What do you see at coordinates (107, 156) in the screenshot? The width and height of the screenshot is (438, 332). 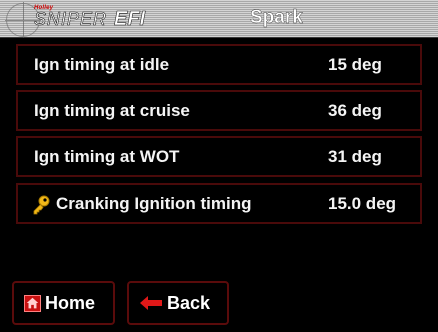 I see `setting-label: Ign timing at WOT` at bounding box center [107, 156].